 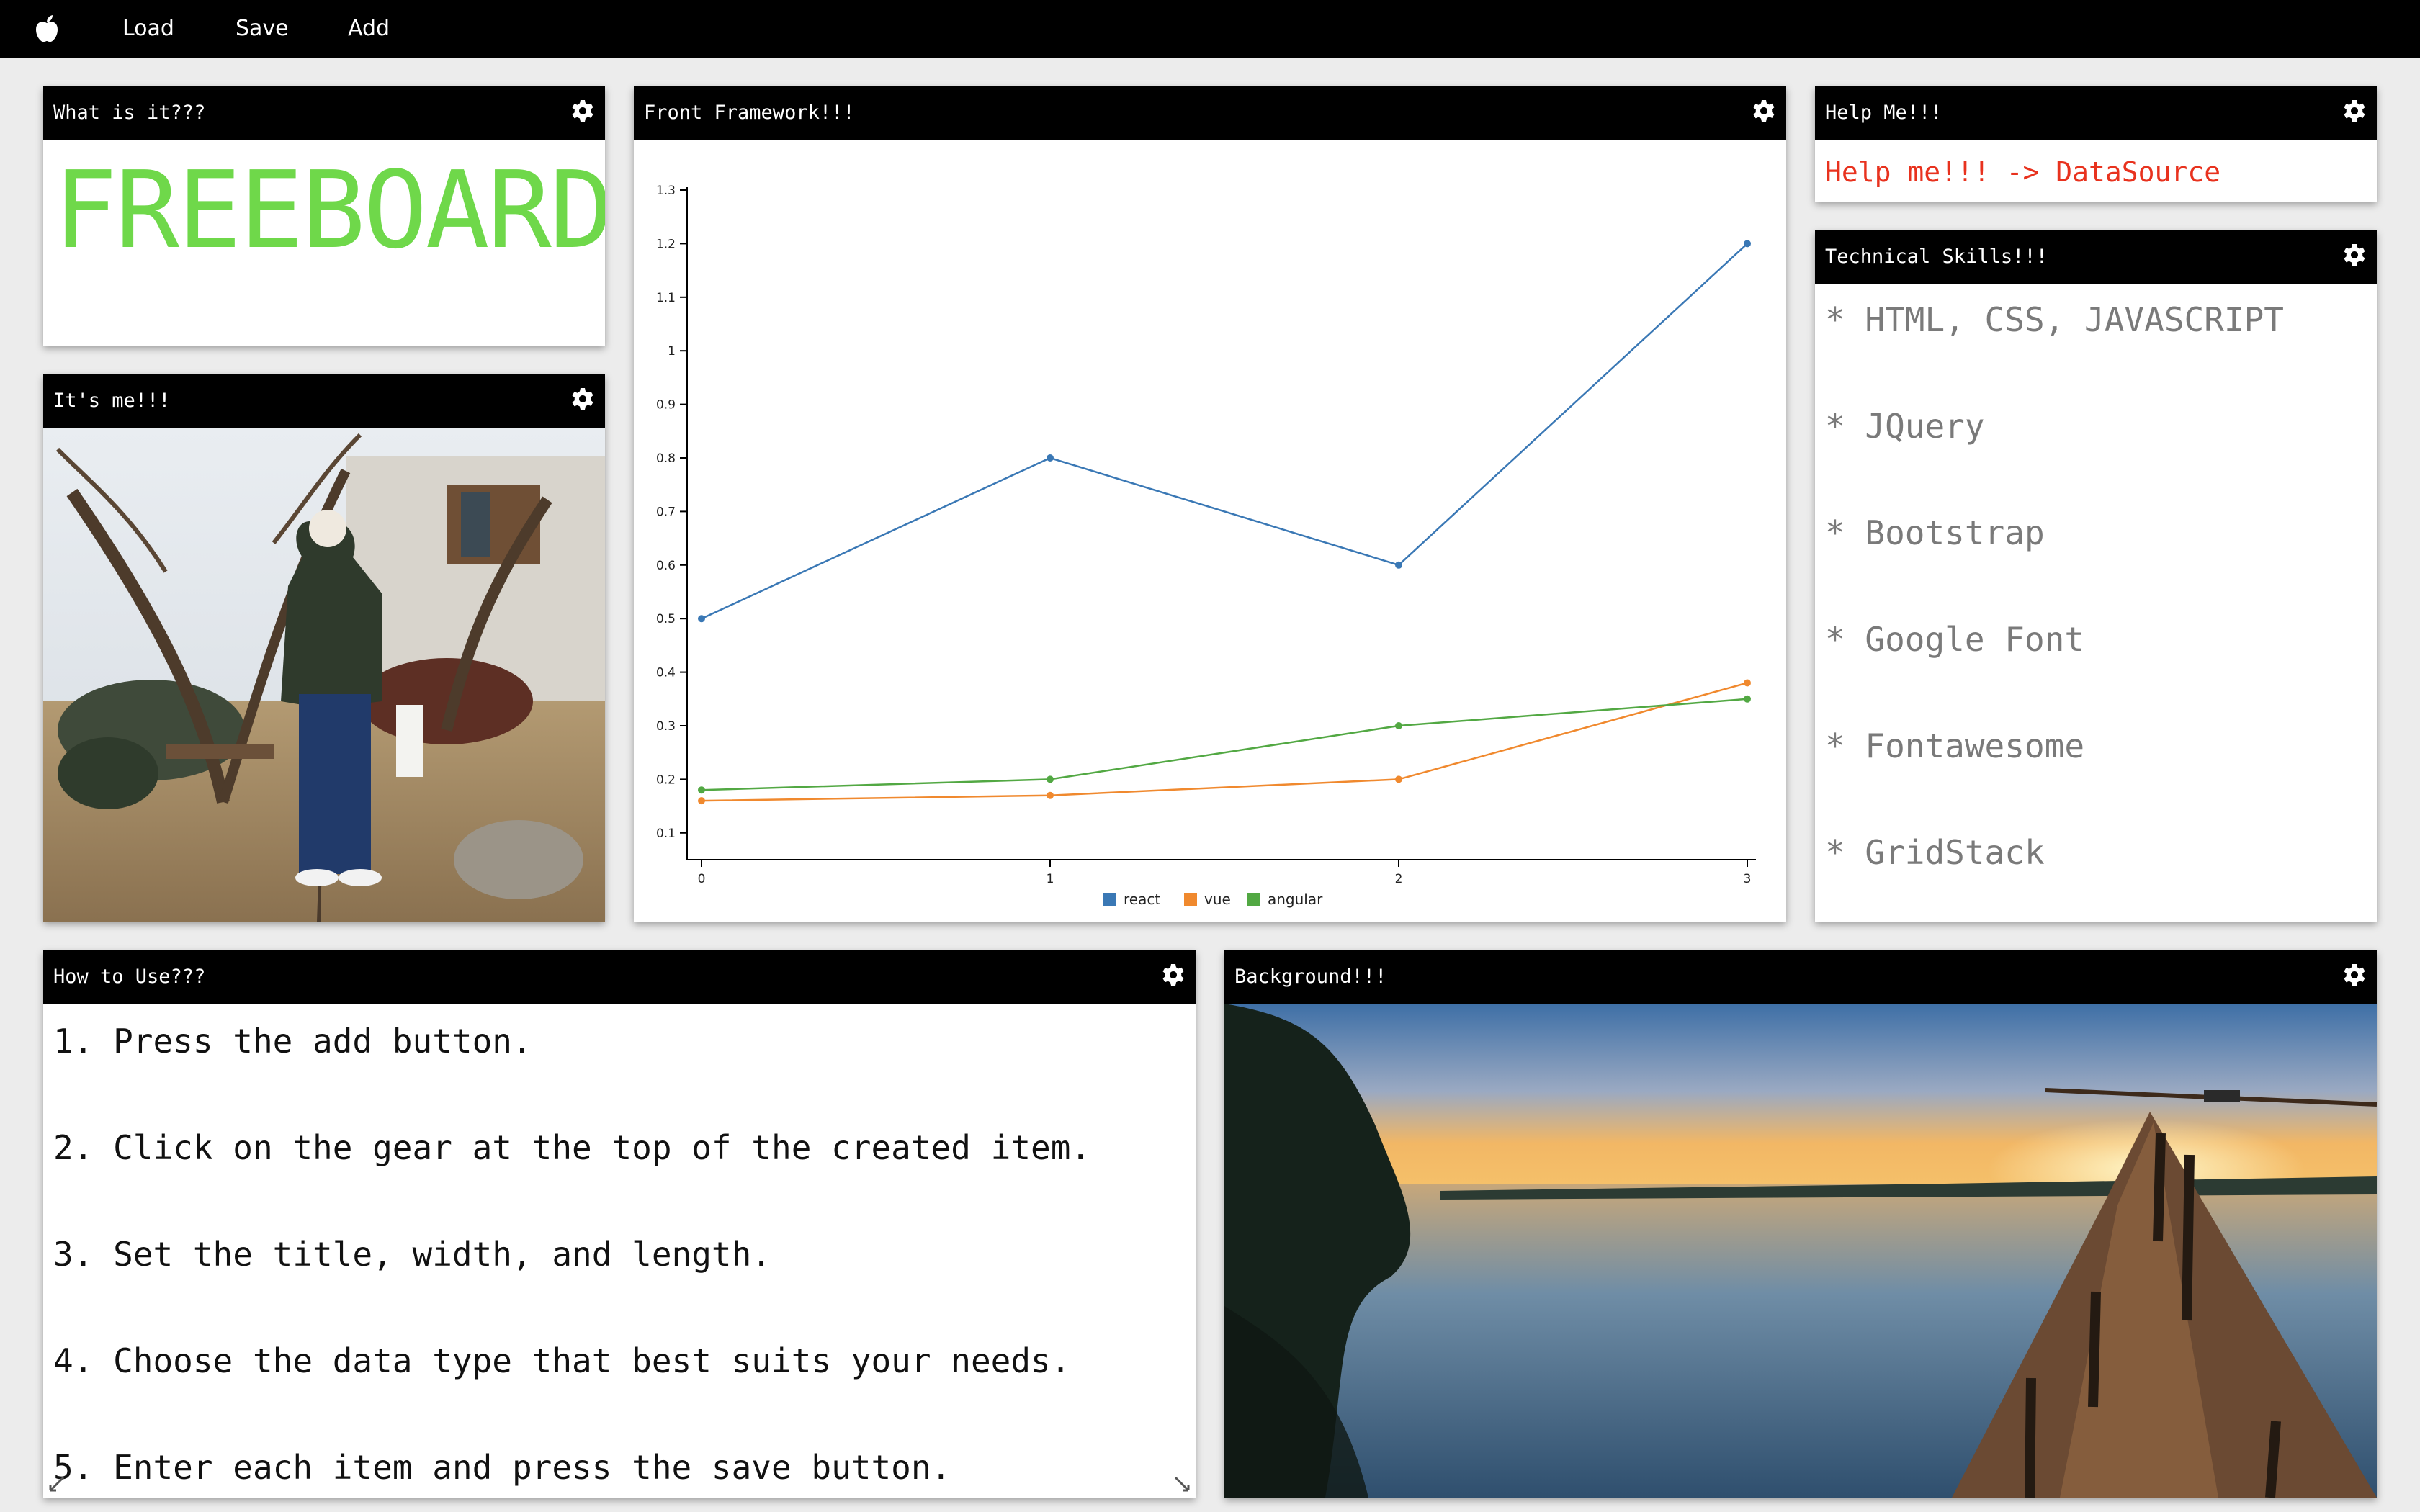 What do you see at coordinates (1253, 899) in the screenshot?
I see `legend-swatch-angular` at bounding box center [1253, 899].